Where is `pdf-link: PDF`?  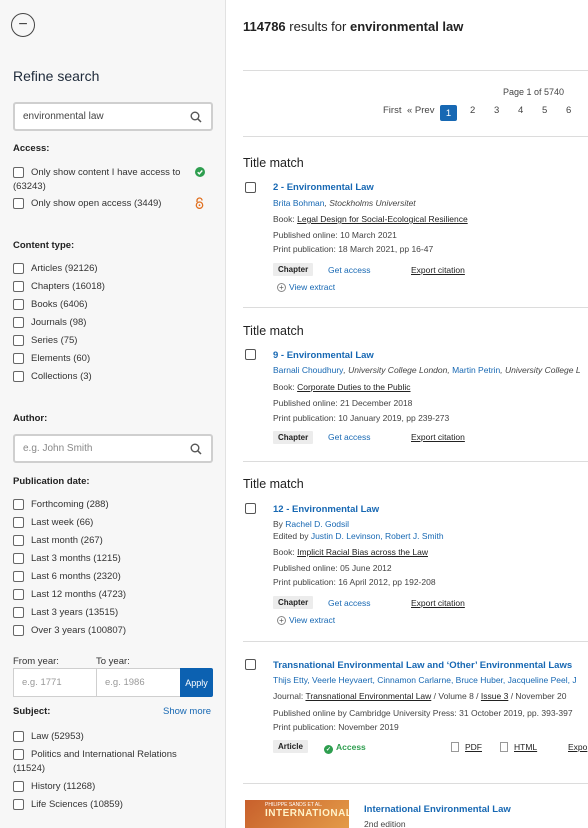 pdf-link: PDF is located at coordinates (466, 747).